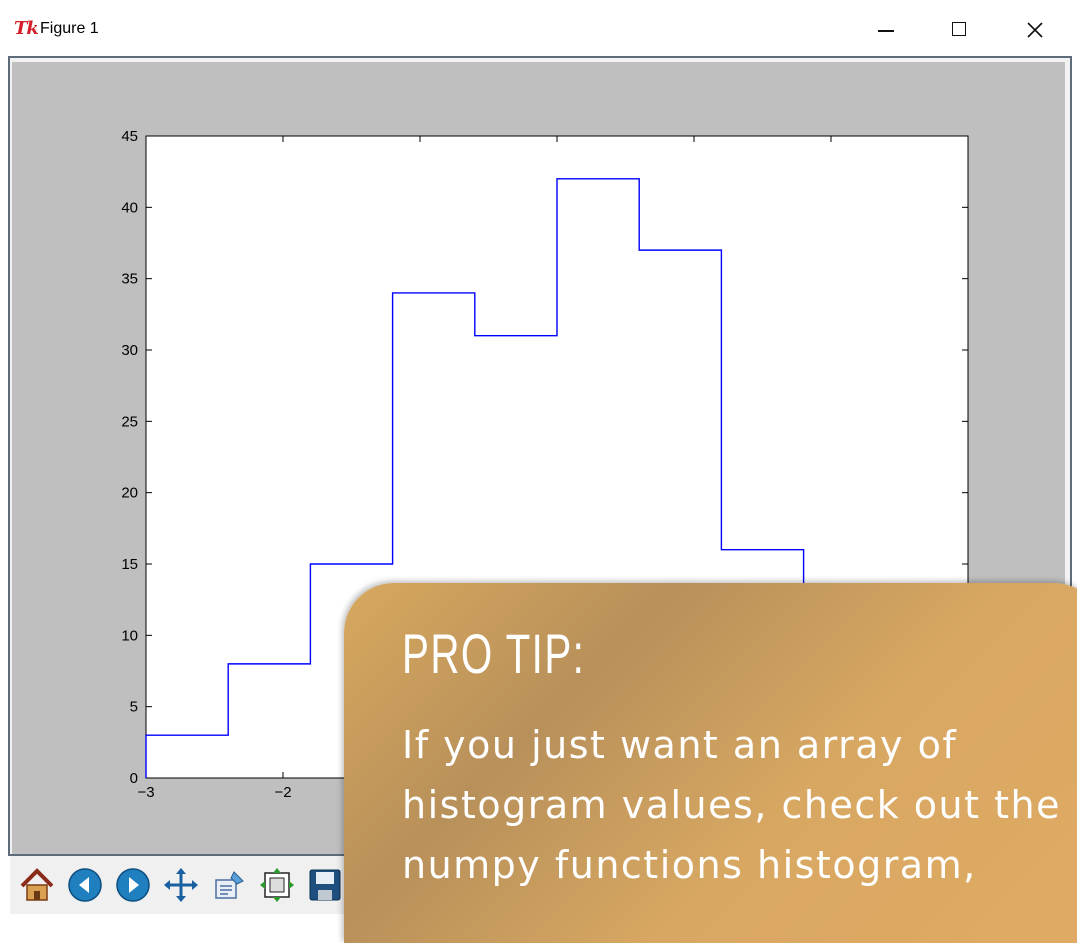  What do you see at coordinates (689, 865) in the screenshot?
I see `pro-tip-line: numpy functions histogram,` at bounding box center [689, 865].